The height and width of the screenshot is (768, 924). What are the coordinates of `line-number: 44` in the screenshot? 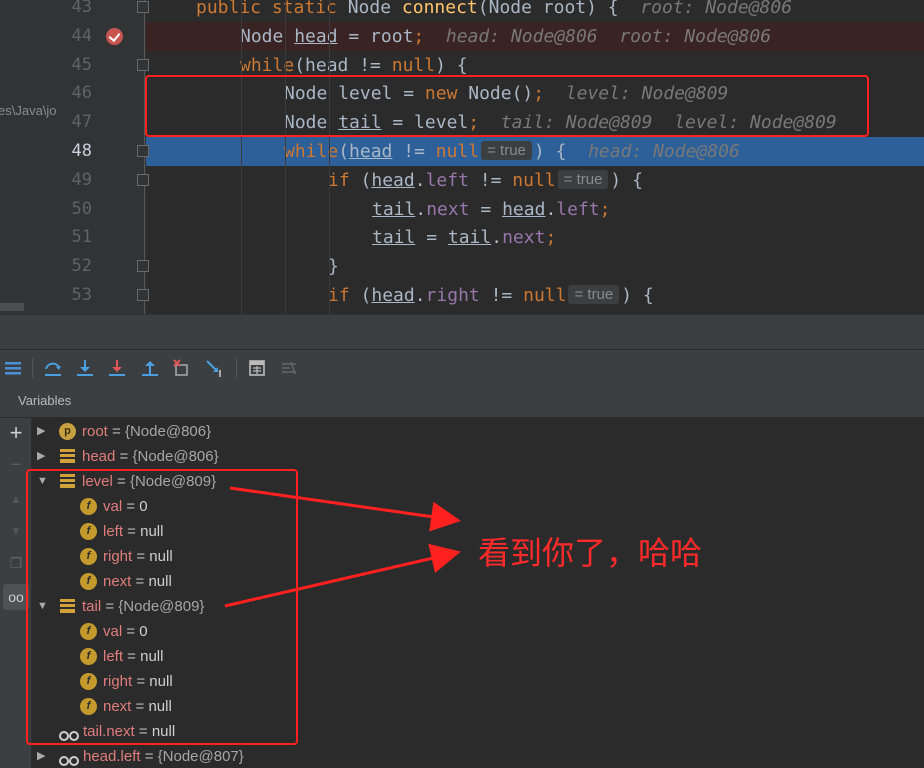 It's located at (78, 36).